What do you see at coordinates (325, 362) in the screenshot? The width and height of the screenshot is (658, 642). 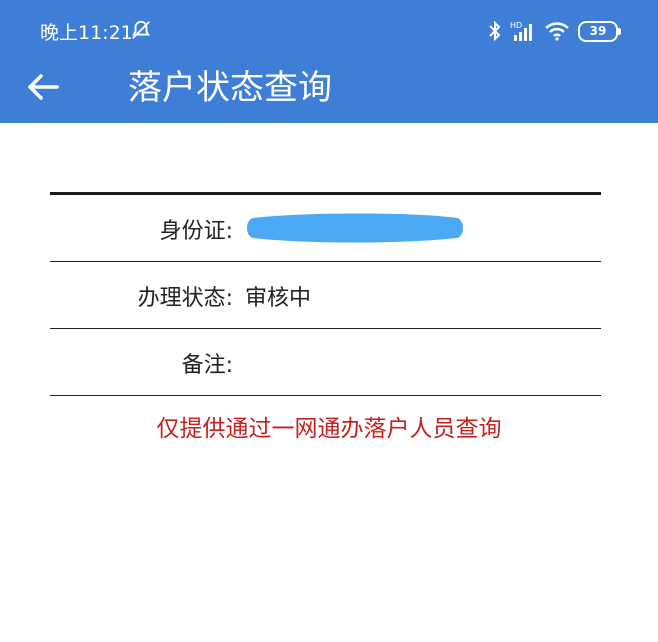 I see `table-row-remark: 备注:` at bounding box center [325, 362].